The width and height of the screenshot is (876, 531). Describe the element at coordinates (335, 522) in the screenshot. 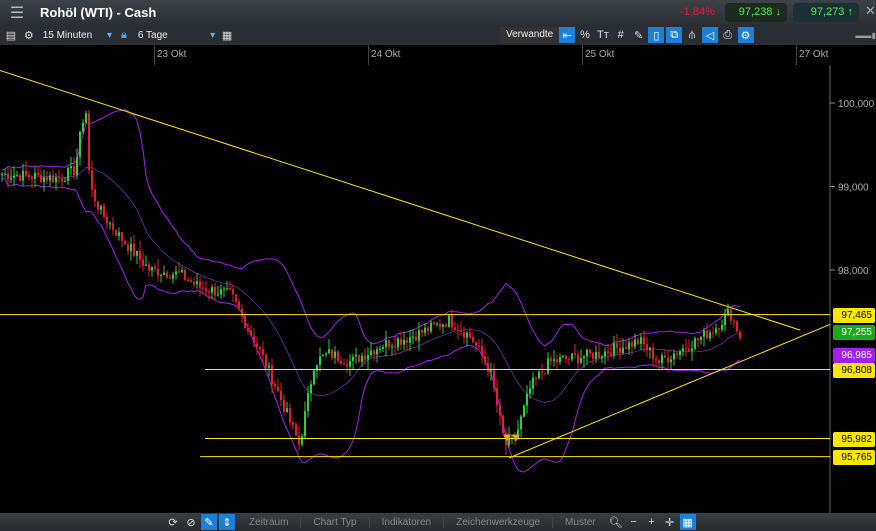

I see `tab-chart-typ: Chart Typ` at that location.